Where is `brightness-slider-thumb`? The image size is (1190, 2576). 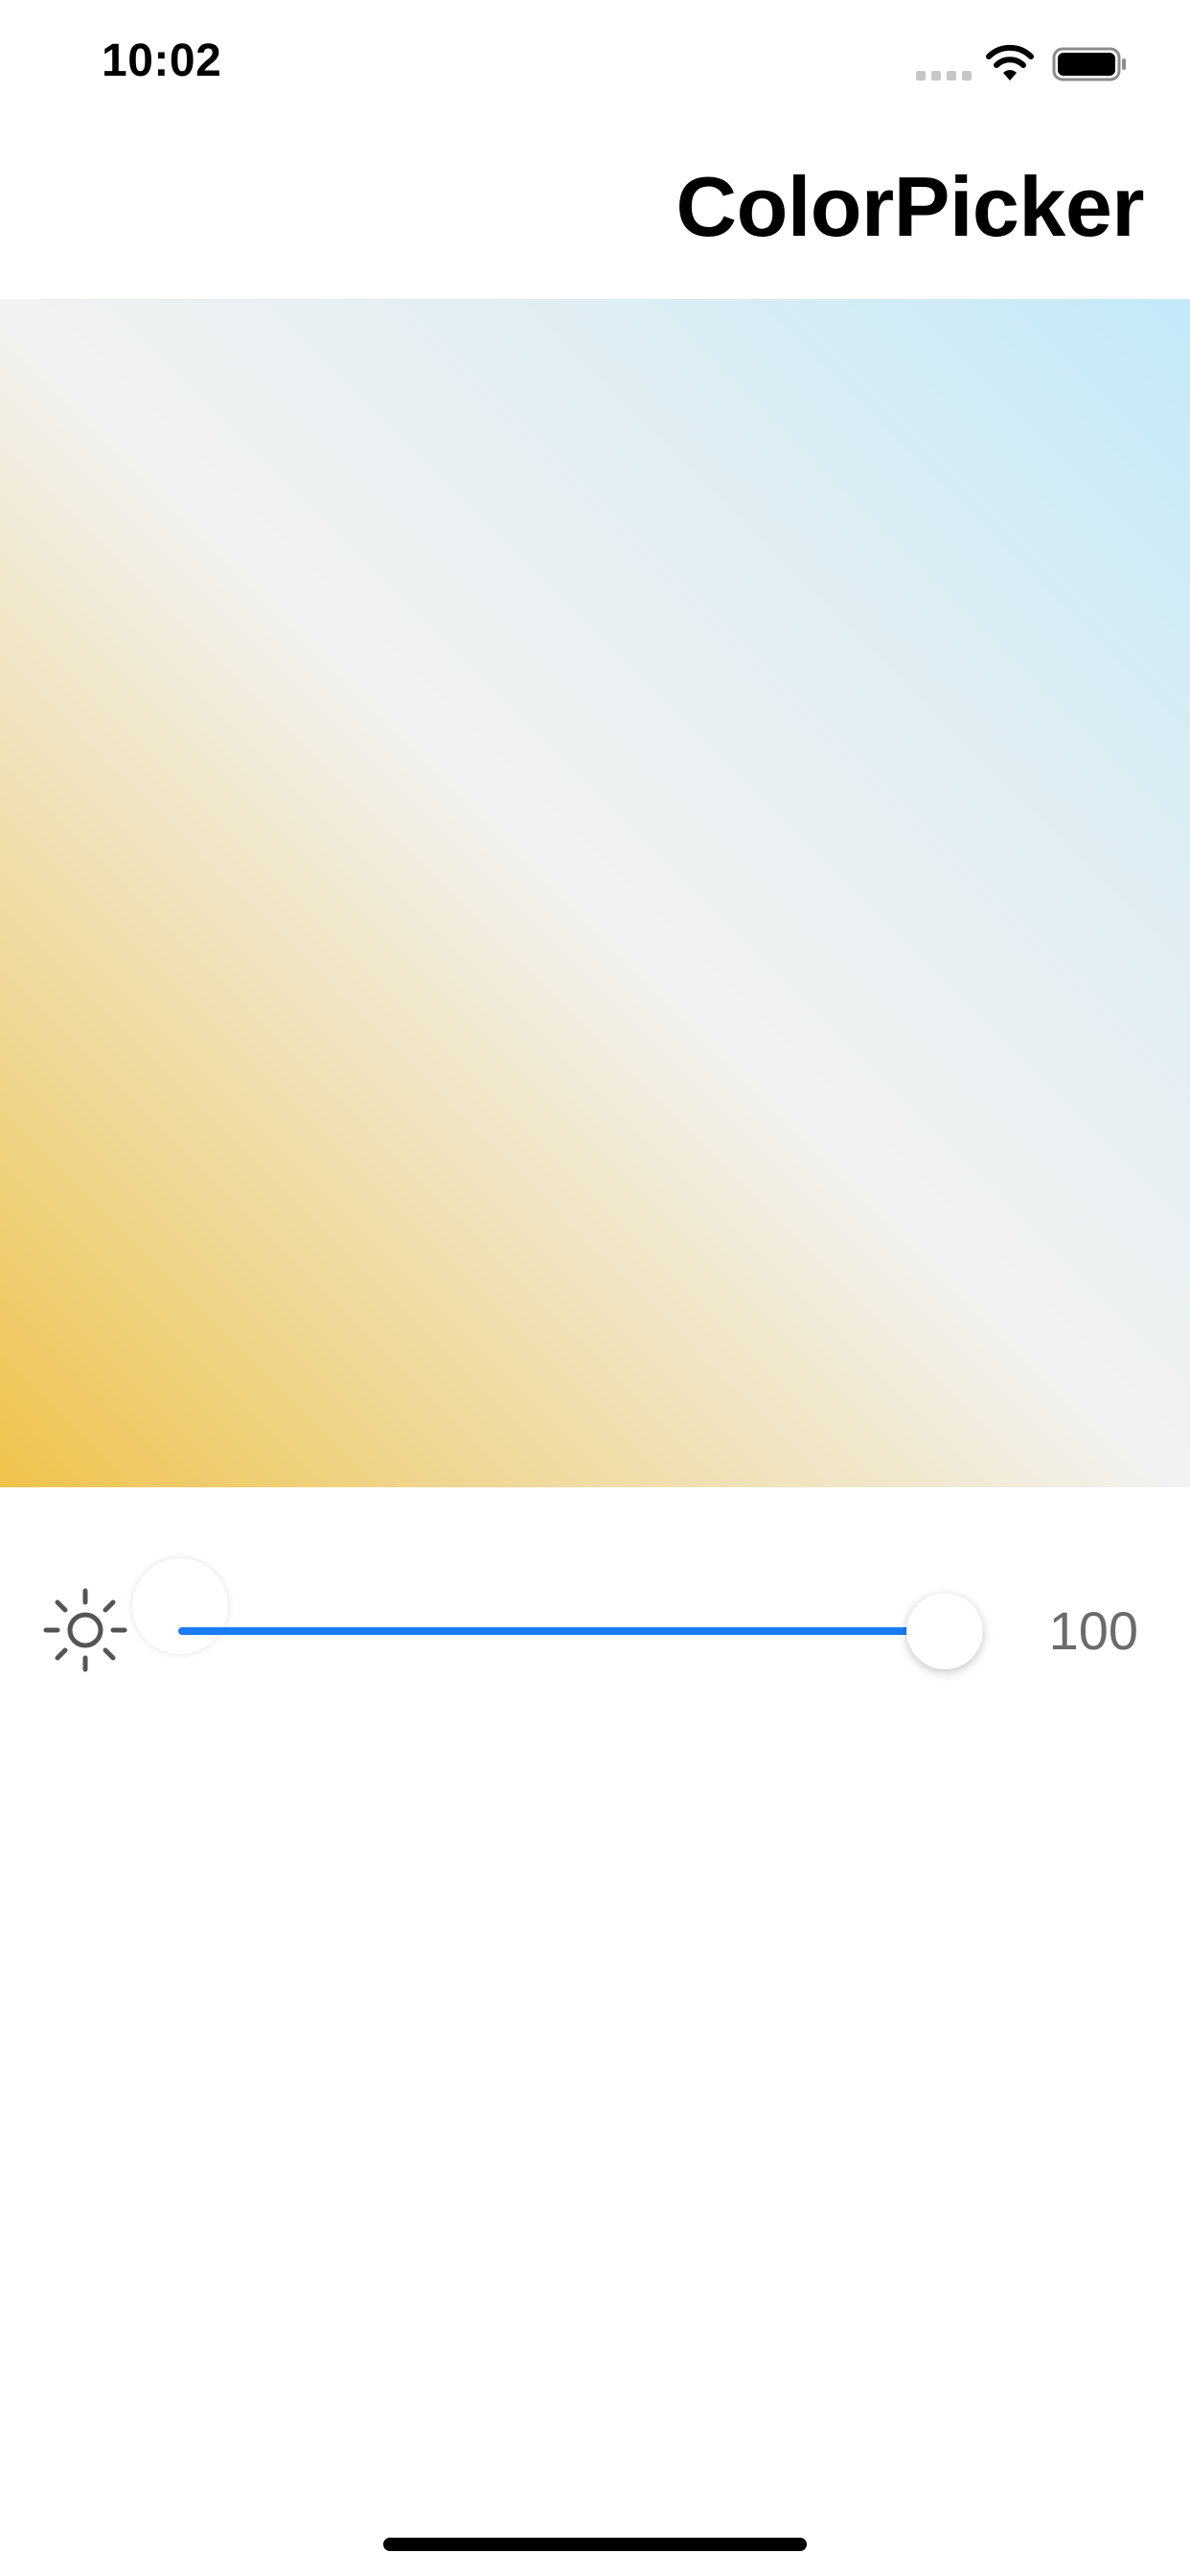 brightness-slider-thumb is located at coordinates (945, 1631).